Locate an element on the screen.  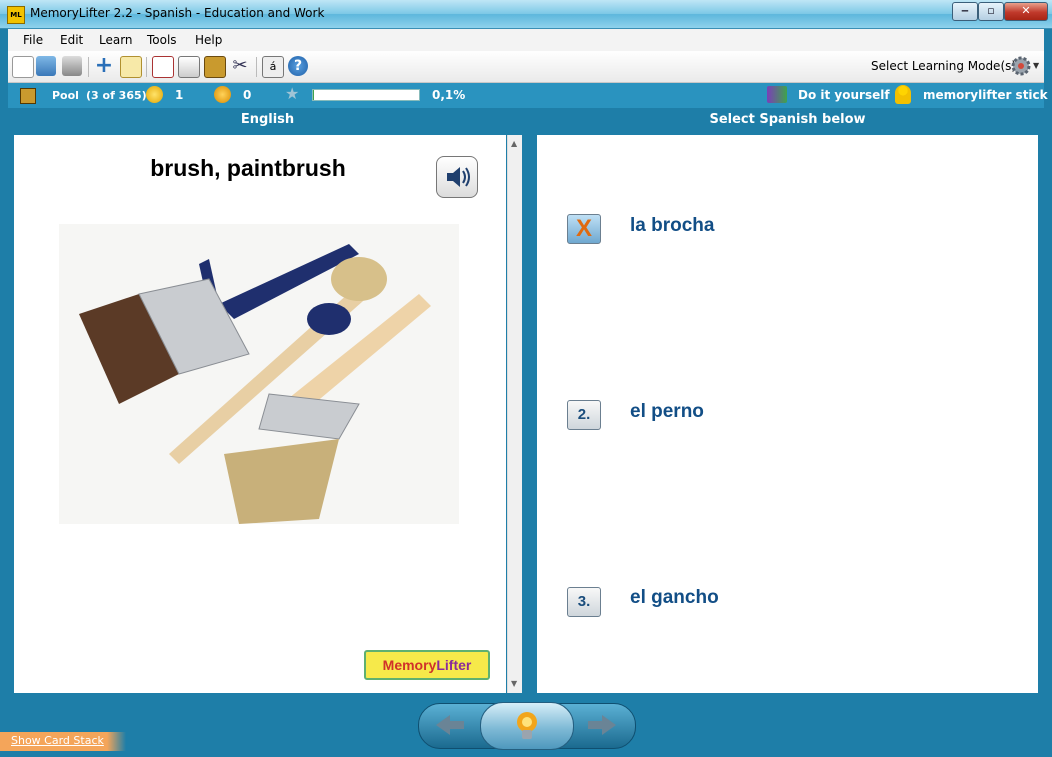
box-icon is located at coordinates (215, 67).